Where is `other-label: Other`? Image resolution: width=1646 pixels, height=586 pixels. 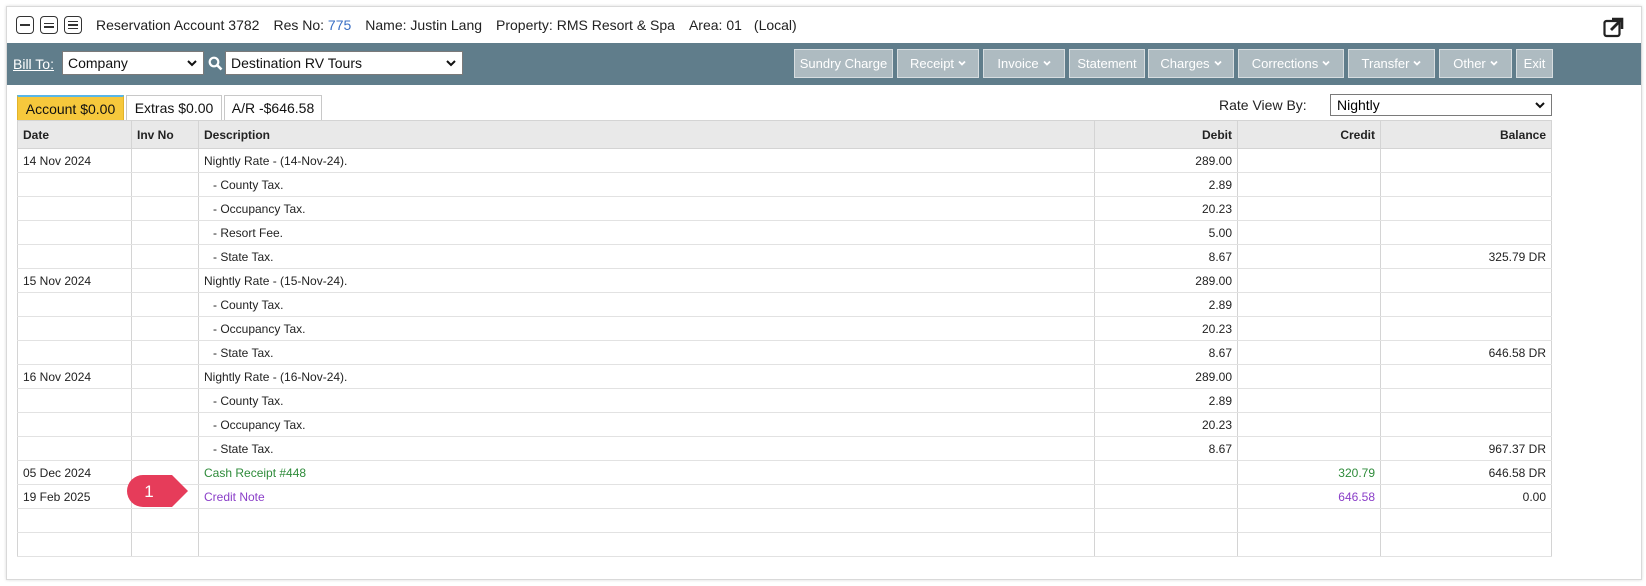
other-label: Other is located at coordinates (1469, 63).